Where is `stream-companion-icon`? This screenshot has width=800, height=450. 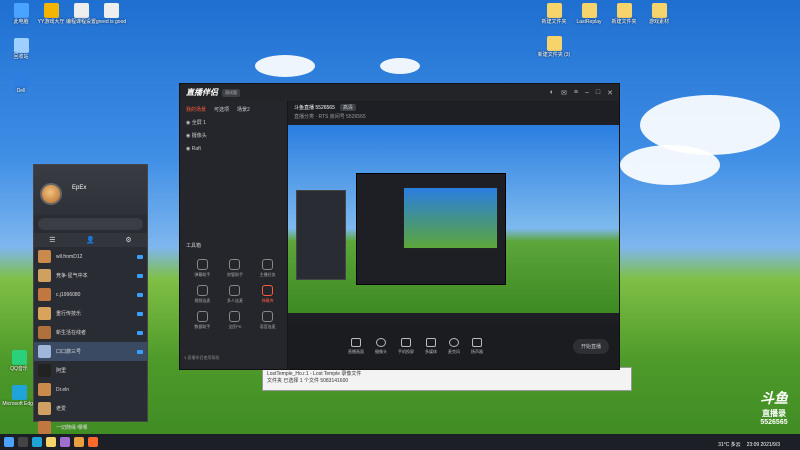 stream-companion-icon is located at coordinates (93, 442).